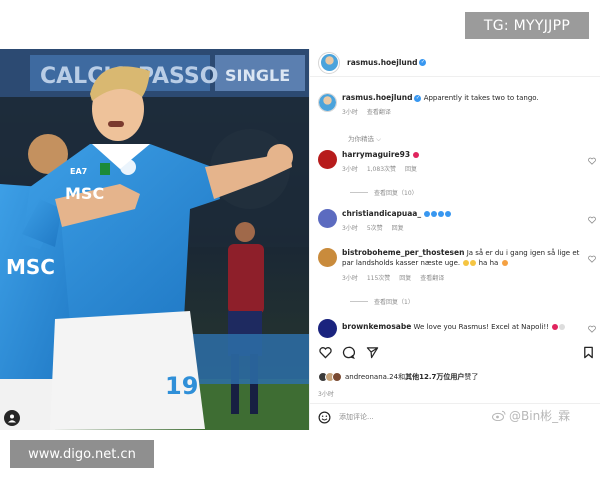  Describe the element at coordinates (324, 417) in the screenshot. I see `emoji-icon` at that location.